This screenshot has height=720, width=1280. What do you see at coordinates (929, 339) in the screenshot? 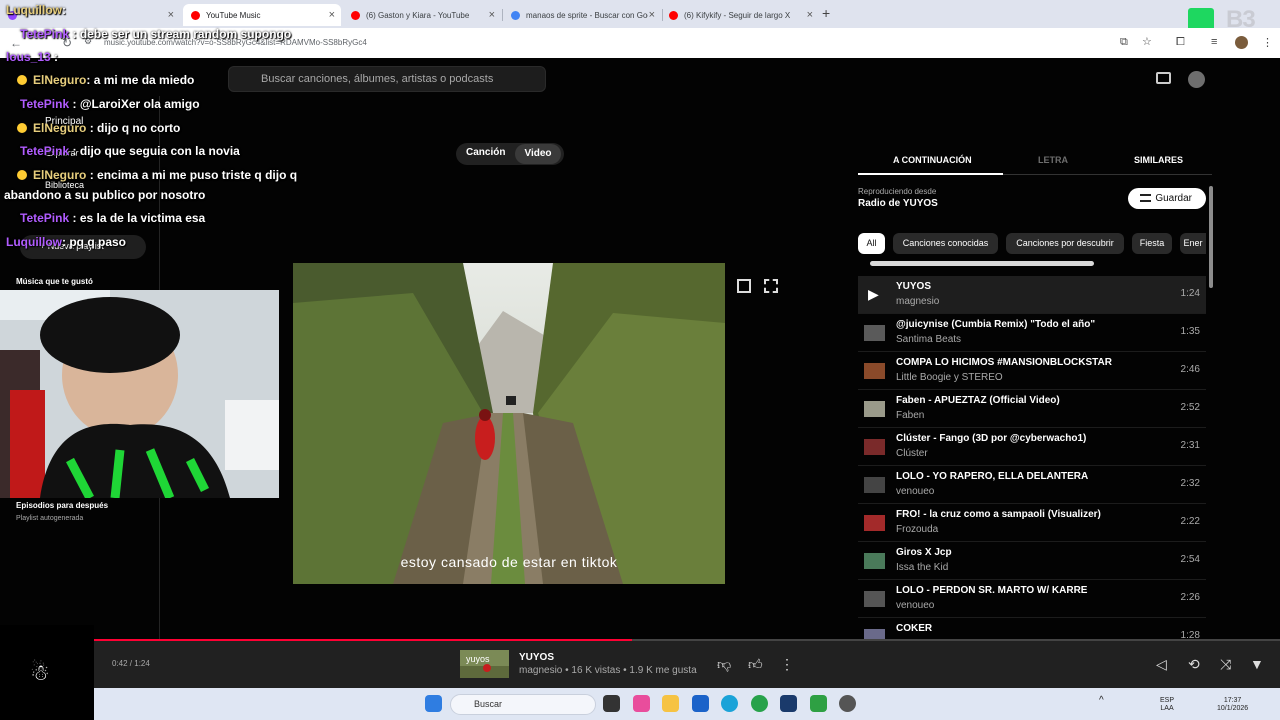
I see `queue-item-artist: Santima Beats` at bounding box center [929, 339].